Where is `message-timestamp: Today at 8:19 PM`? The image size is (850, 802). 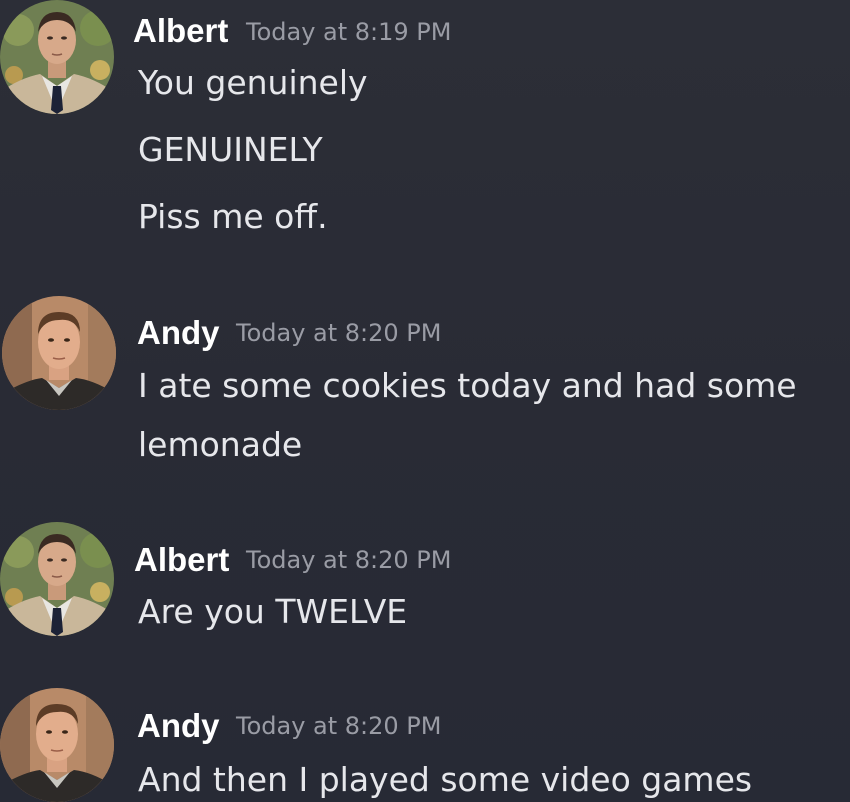 message-timestamp: Today at 8:19 PM is located at coordinates (349, 32).